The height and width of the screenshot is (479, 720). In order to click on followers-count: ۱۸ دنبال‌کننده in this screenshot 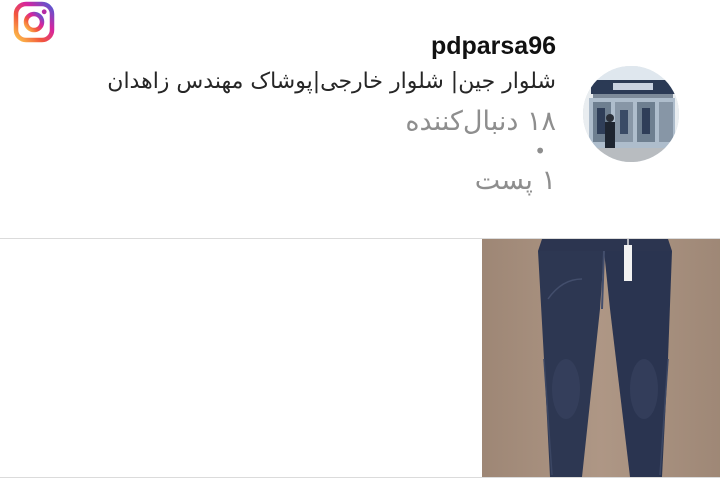, I will do `click(296, 122)`.